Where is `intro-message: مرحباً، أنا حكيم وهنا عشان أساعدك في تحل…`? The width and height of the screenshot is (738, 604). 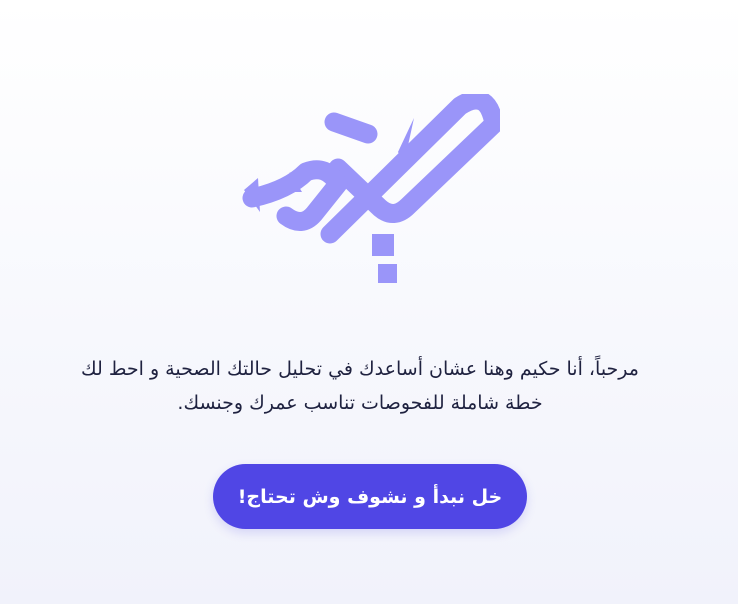 intro-message: مرحباً، أنا حكيم وهنا عشان أساعدك في تحل… is located at coordinates (360, 386).